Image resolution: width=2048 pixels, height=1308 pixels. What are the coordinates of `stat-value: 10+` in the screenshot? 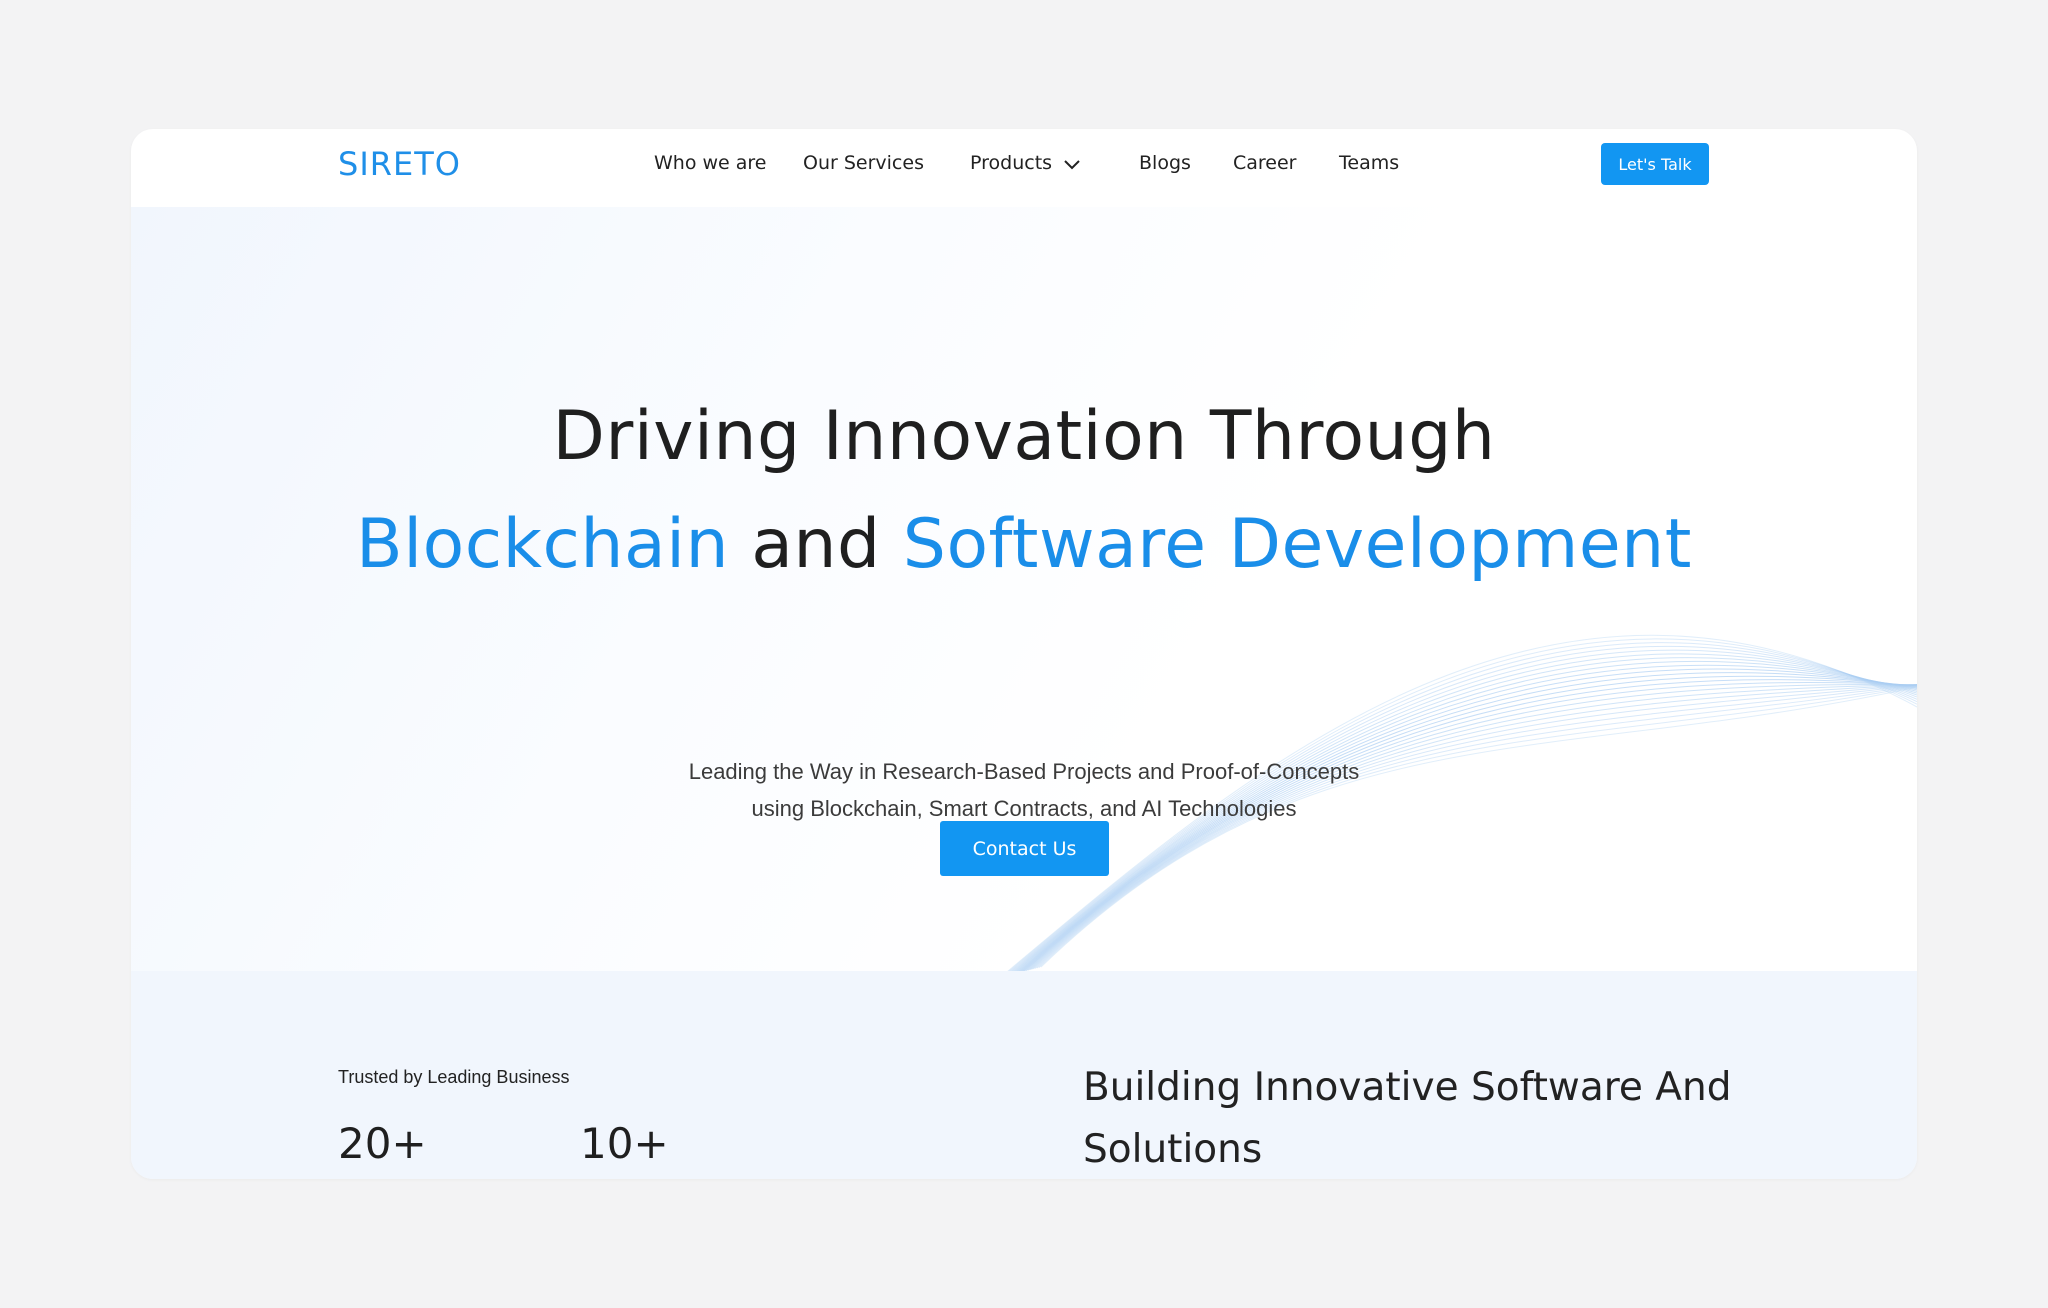 It's located at (624, 1143).